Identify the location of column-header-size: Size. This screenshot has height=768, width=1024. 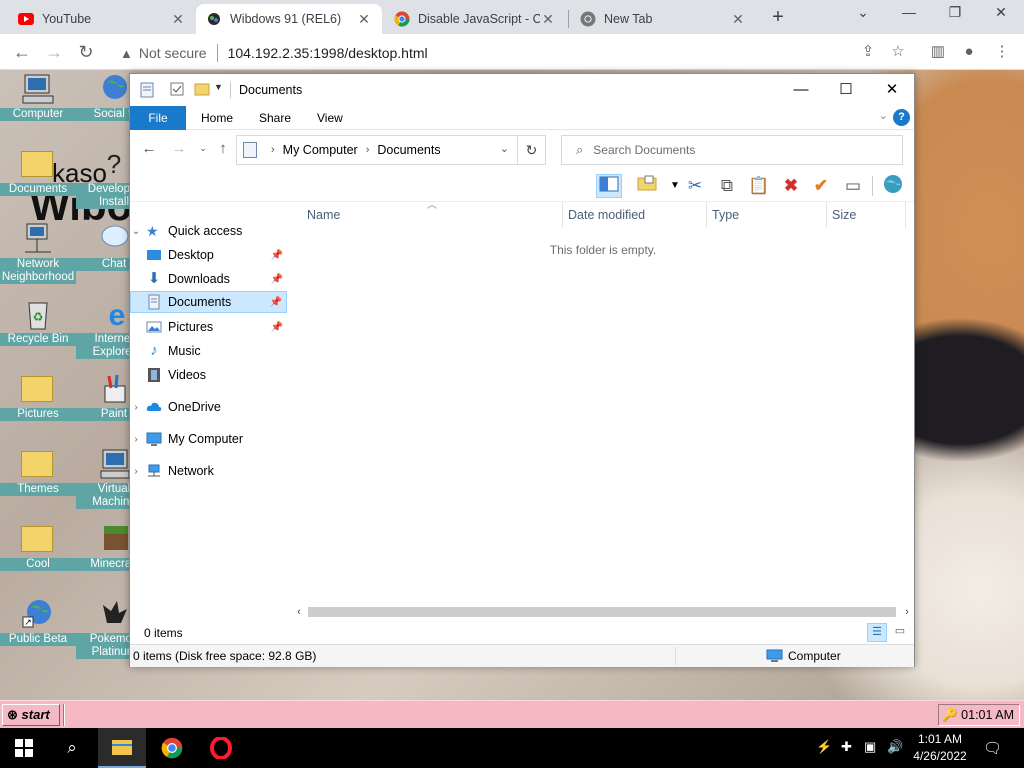
(844, 215).